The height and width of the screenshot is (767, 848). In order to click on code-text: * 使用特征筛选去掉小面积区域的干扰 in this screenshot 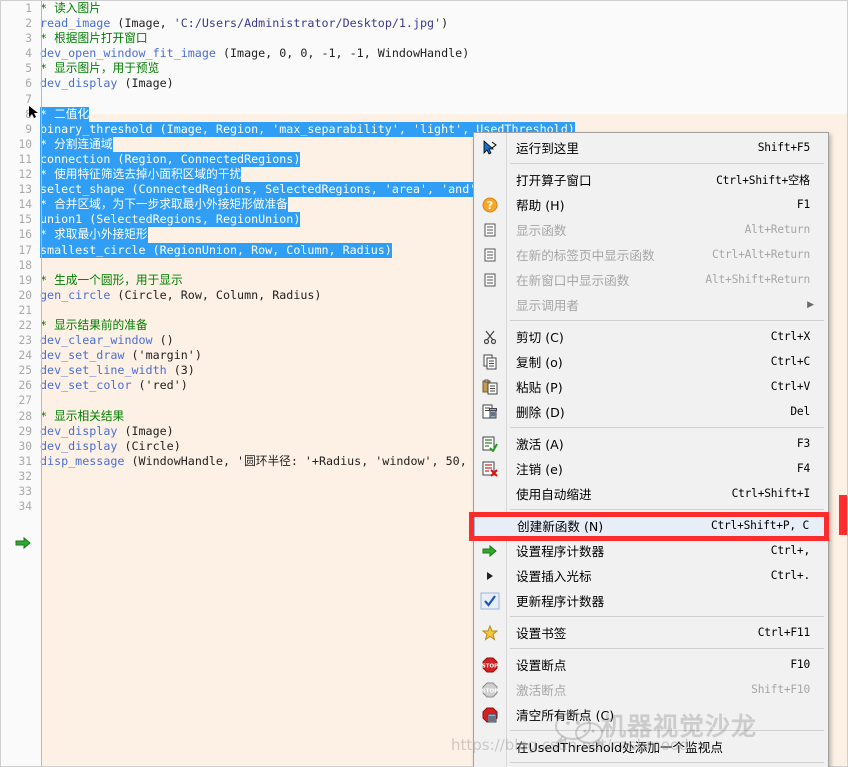, I will do `click(139, 175)`.